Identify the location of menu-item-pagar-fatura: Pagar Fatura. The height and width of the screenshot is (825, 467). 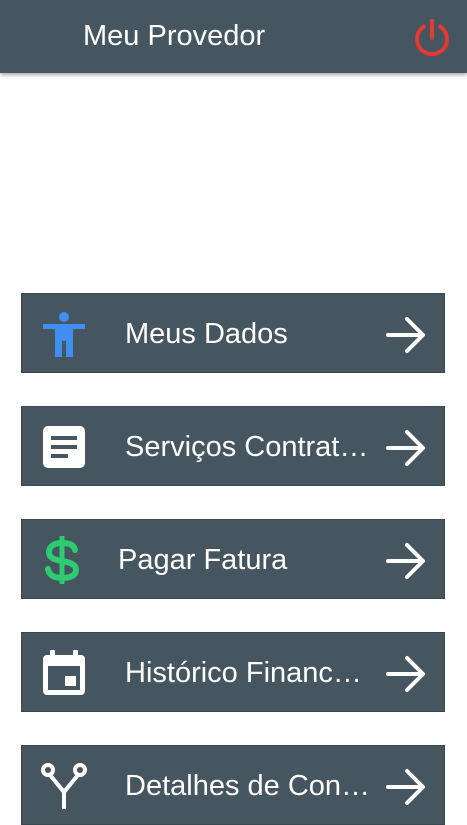
(233, 559).